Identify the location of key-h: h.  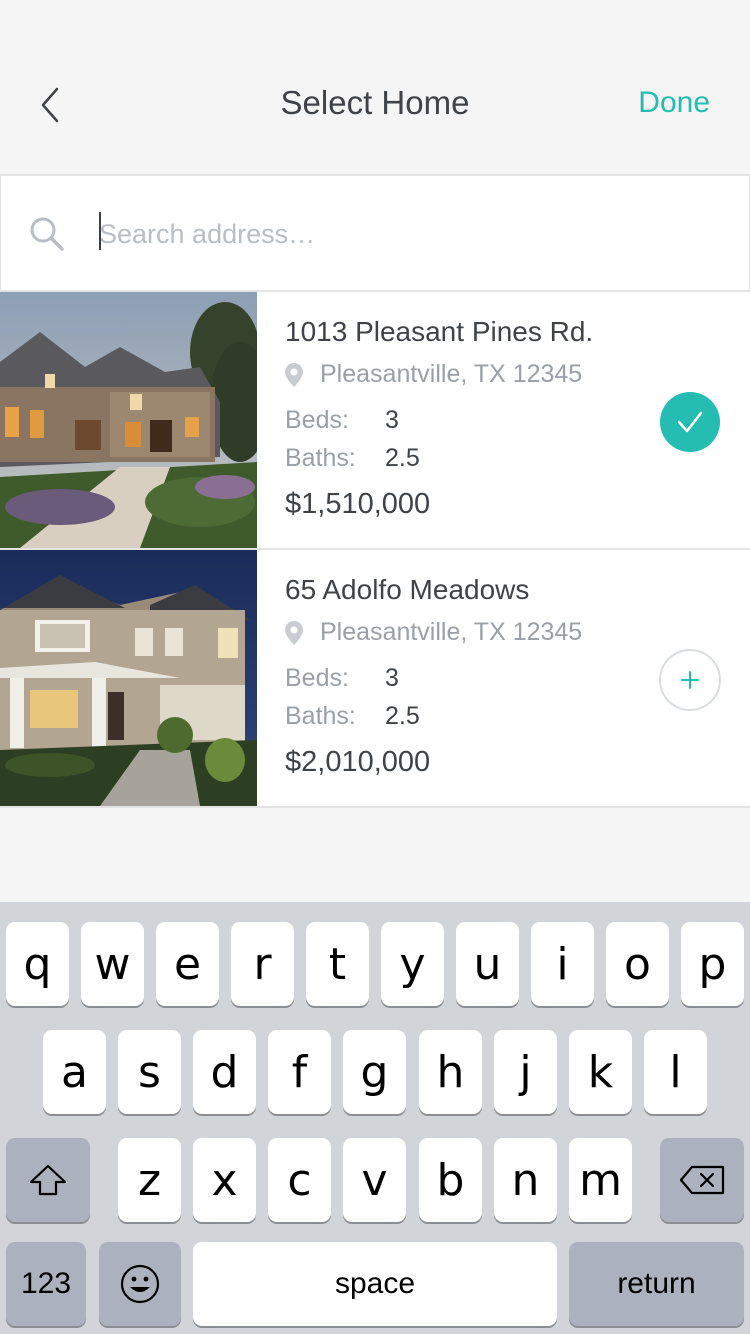
(450, 1072).